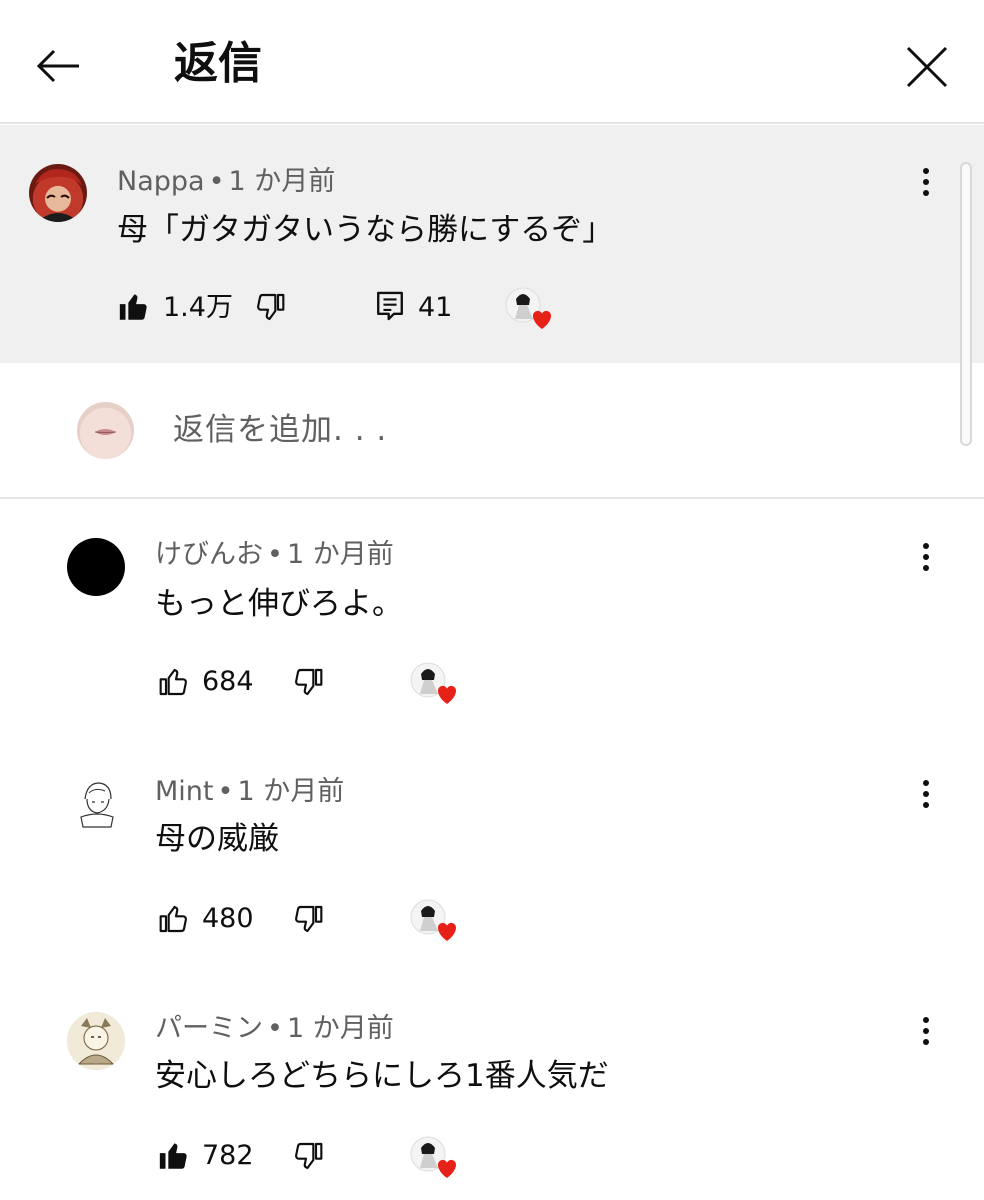  I want to click on current-user-avatar, so click(105, 430).